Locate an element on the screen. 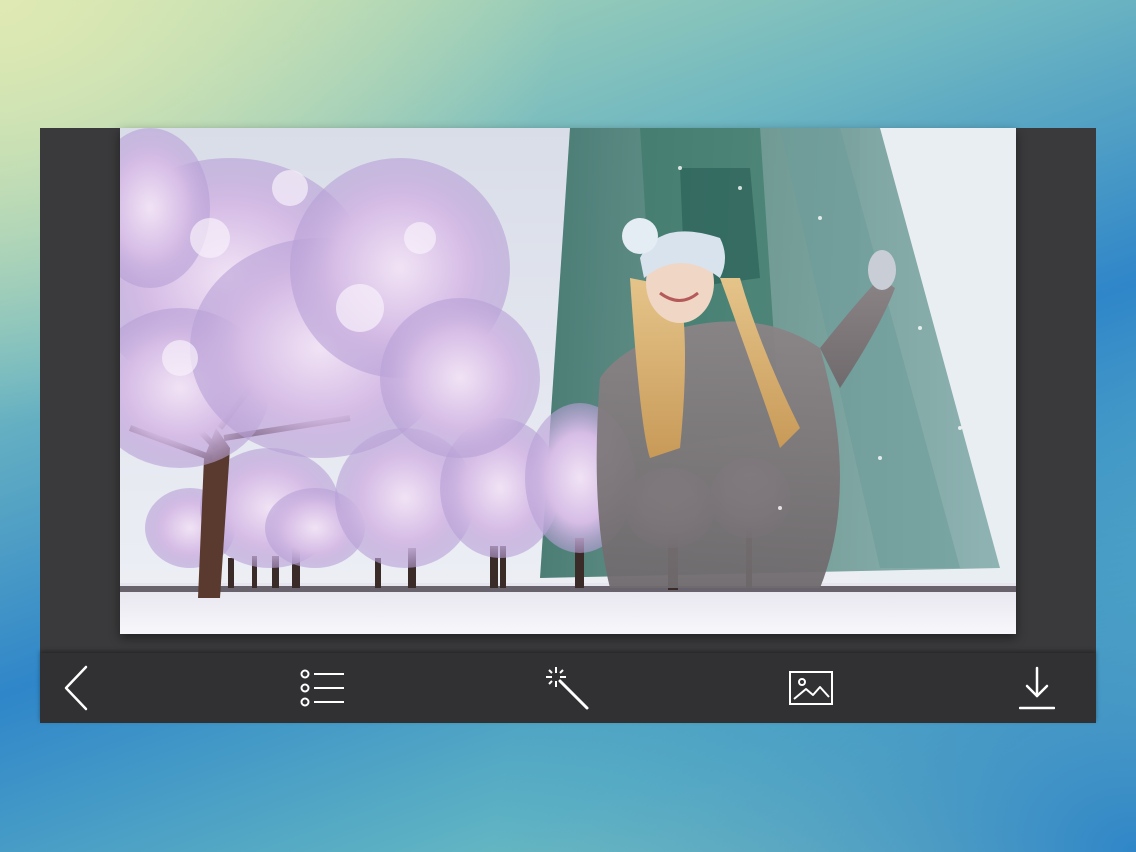  chevron-left-icon is located at coordinates (76, 688).